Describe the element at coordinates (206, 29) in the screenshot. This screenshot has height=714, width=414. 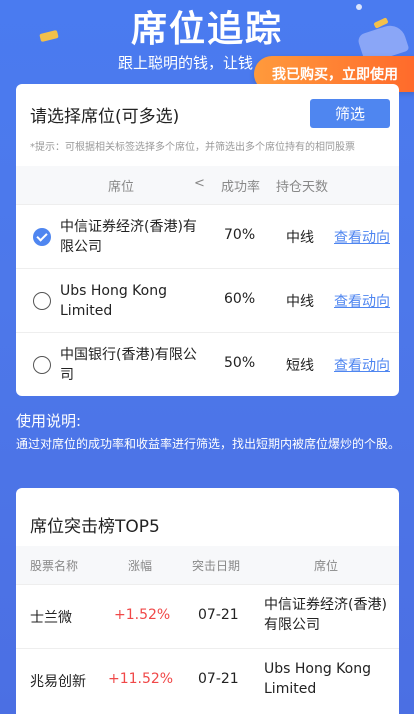
I see `page-title: 席位追踪` at that location.